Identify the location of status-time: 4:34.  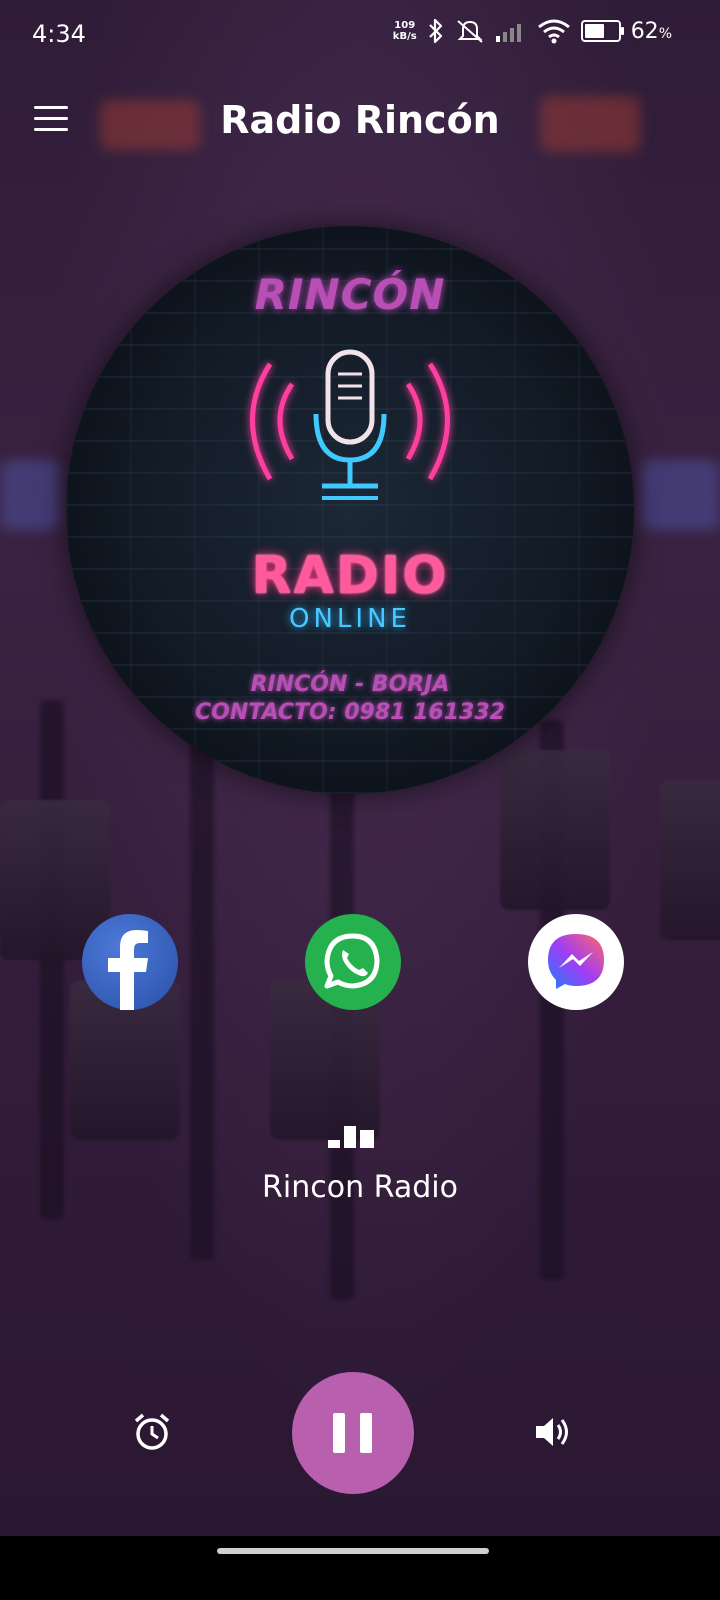
(59, 34).